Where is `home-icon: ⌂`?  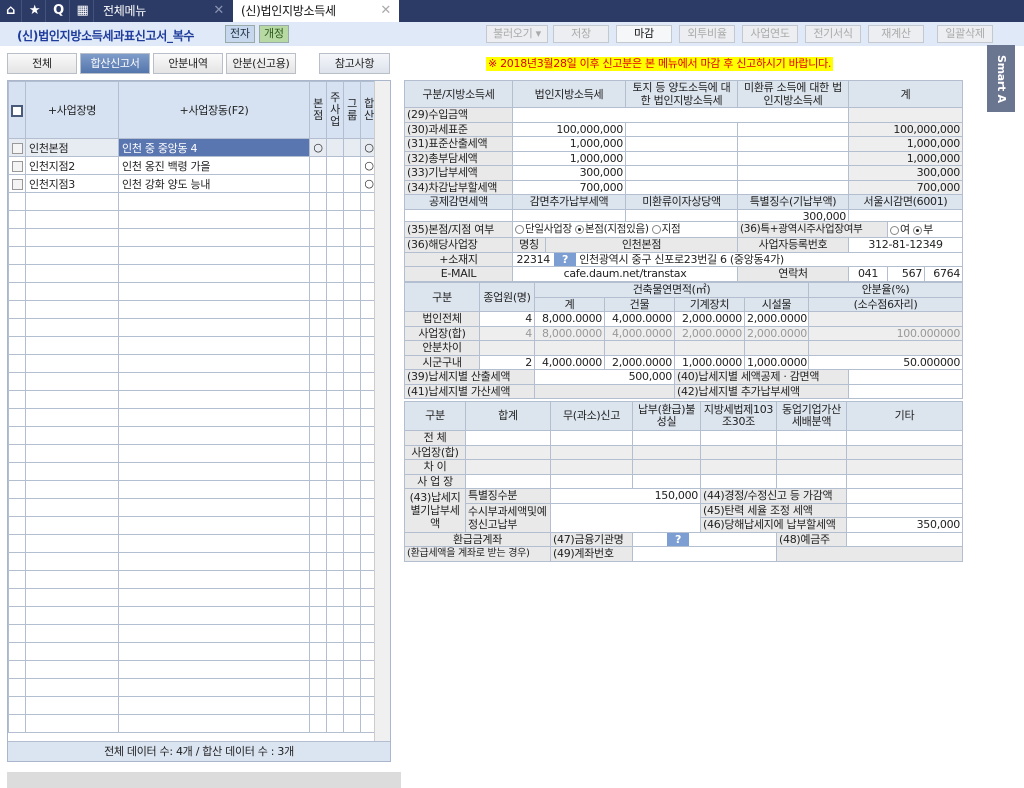 home-icon: ⌂ is located at coordinates (11, 11).